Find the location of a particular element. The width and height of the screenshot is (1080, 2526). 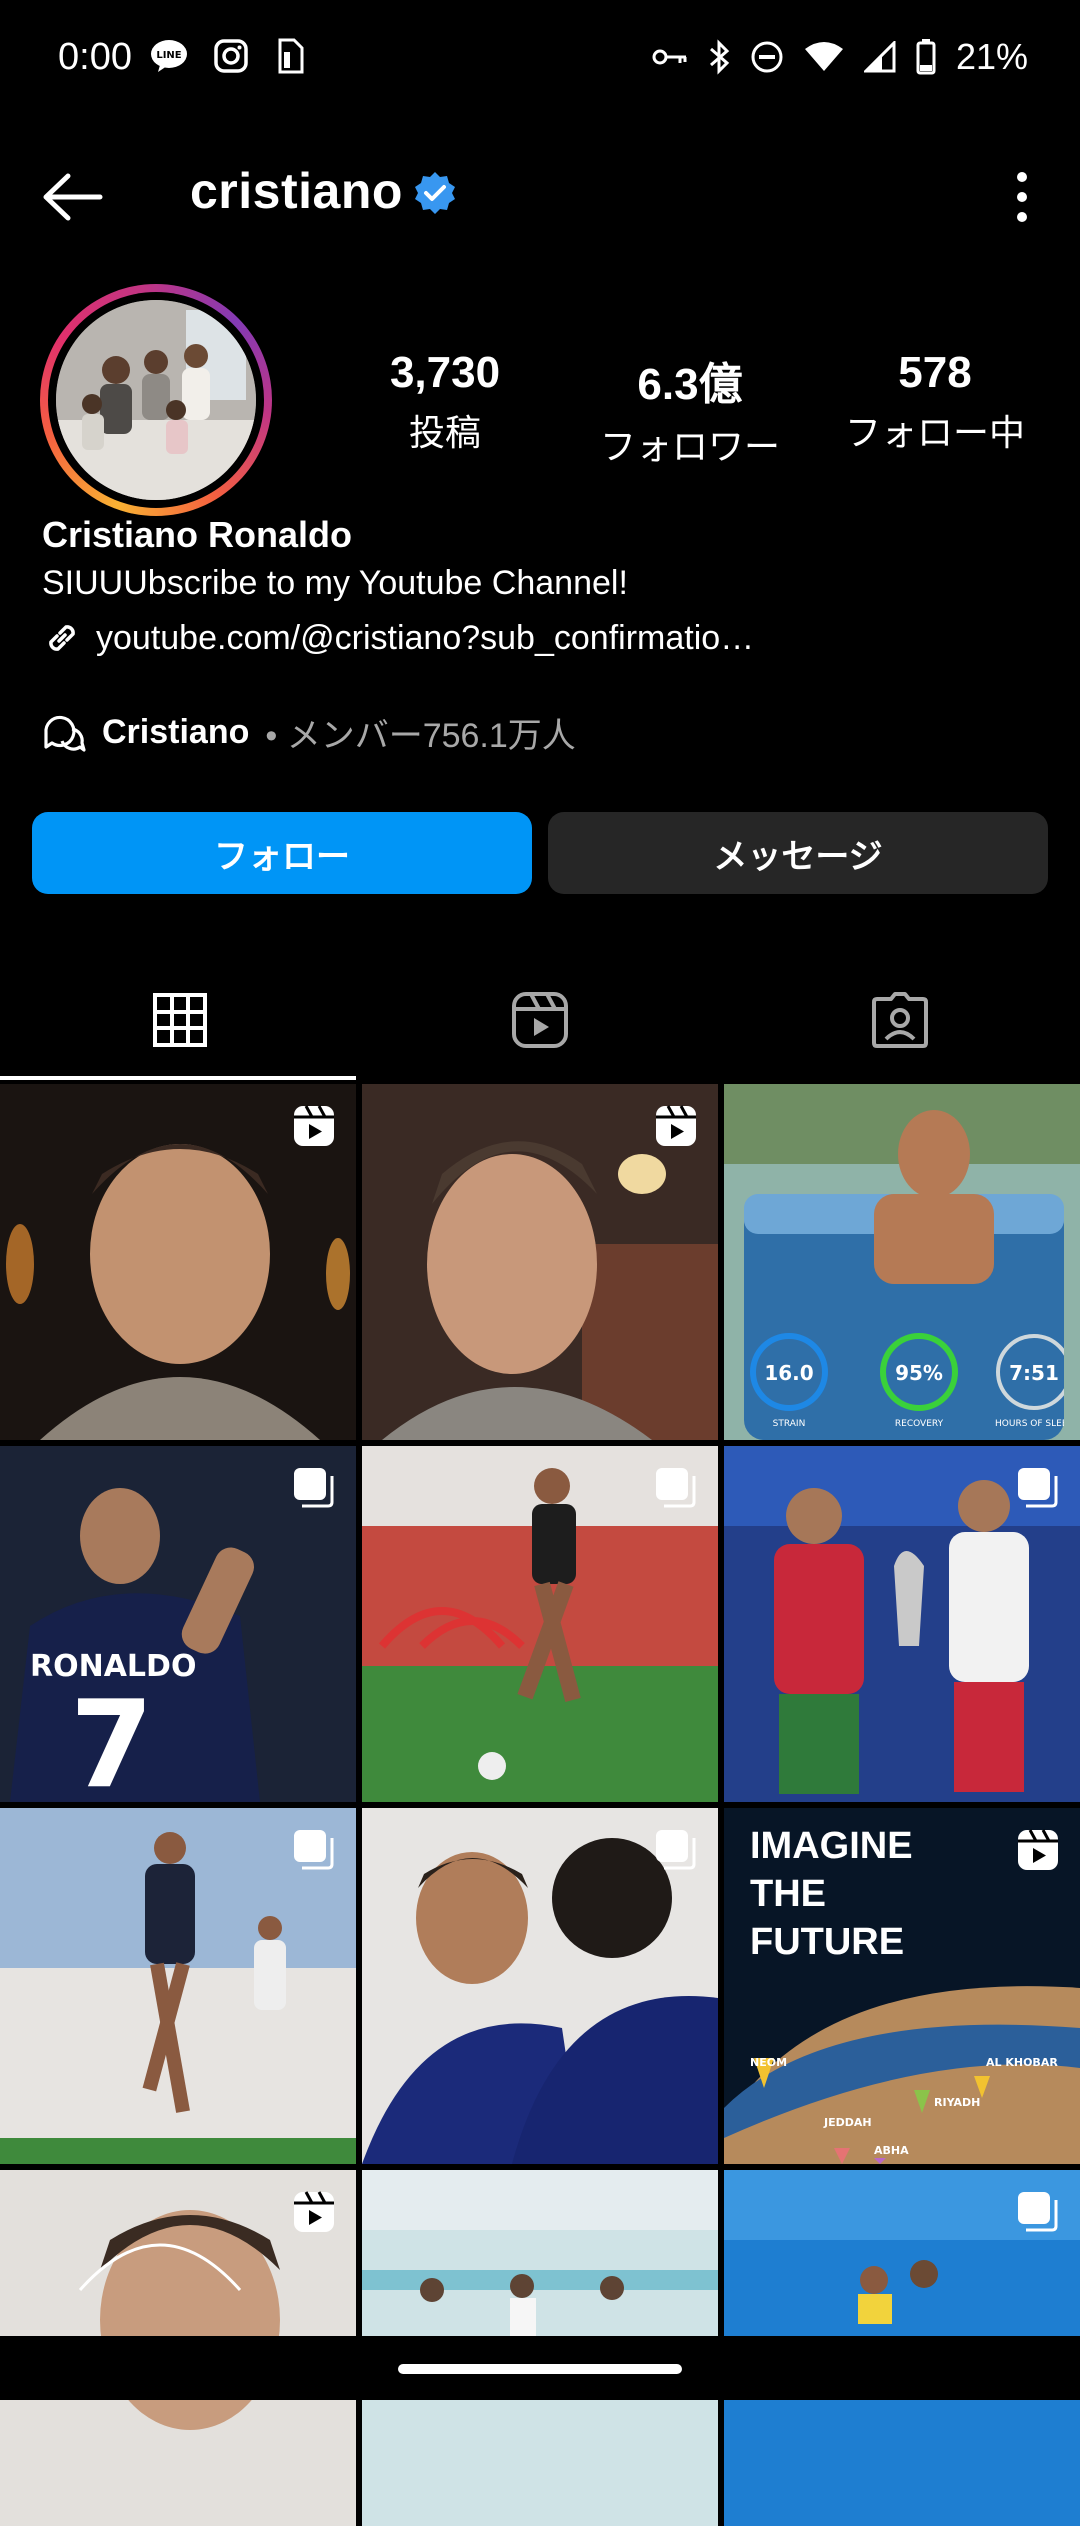

line-icon: LINE is located at coordinates (169, 56).